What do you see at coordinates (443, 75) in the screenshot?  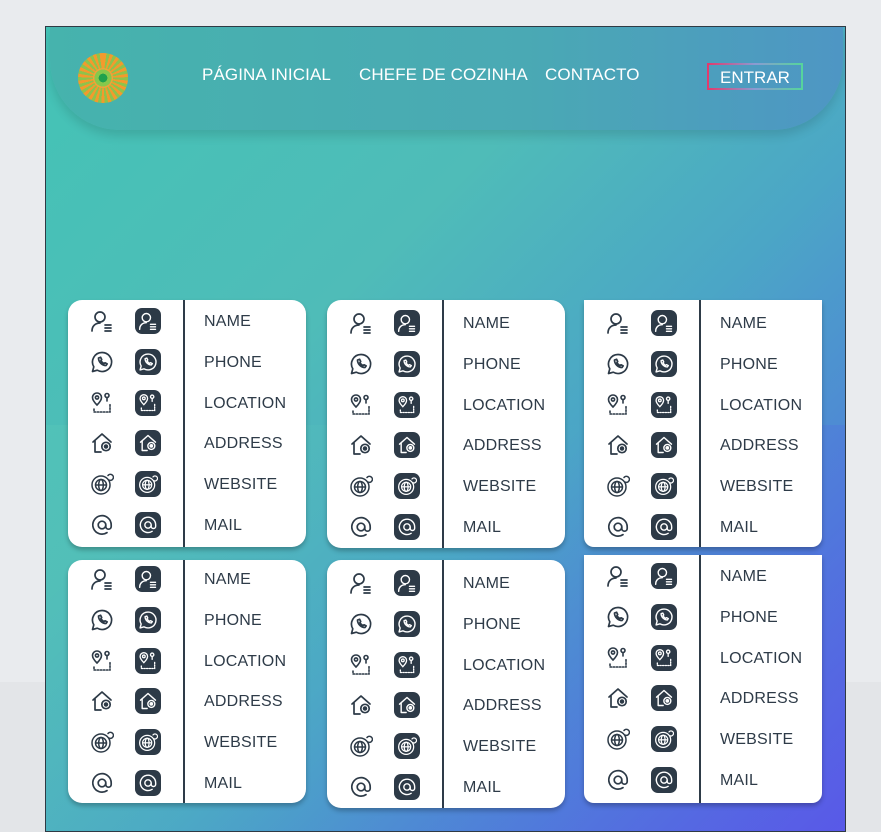 I see `nav-item-chef: CHEFE DE COZINHA` at bounding box center [443, 75].